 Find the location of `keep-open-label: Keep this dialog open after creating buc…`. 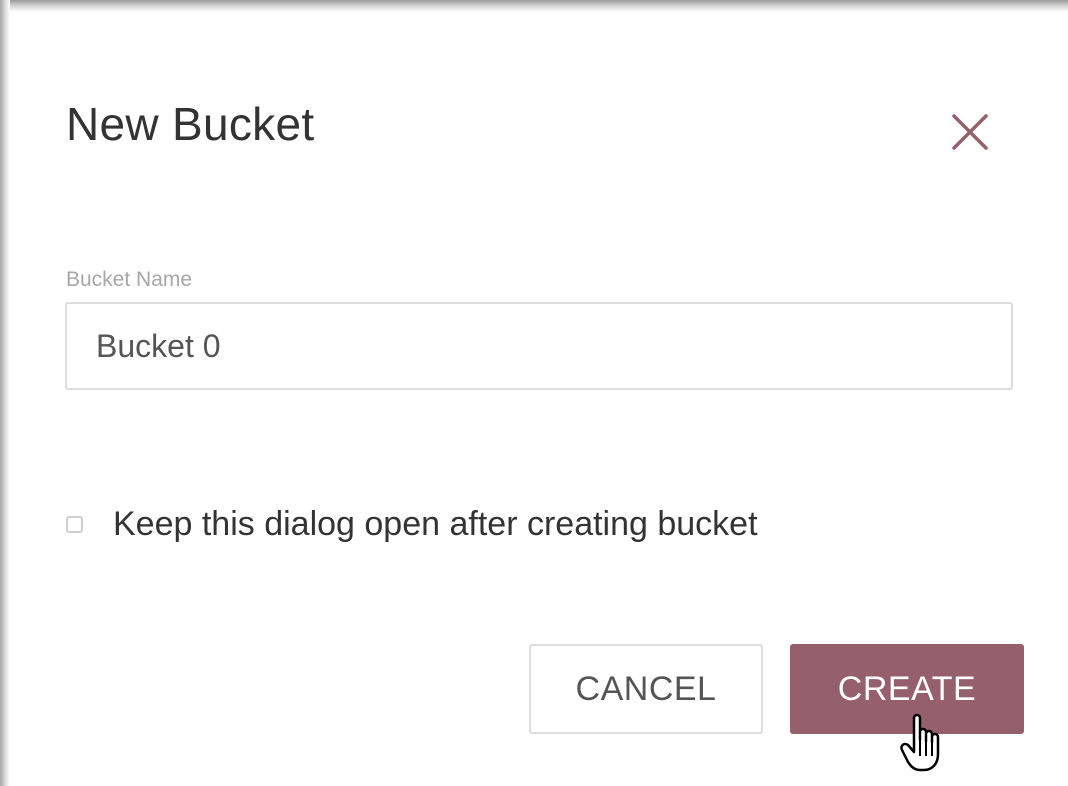

keep-open-label: Keep this dialog open after creating buc… is located at coordinates (435, 523).